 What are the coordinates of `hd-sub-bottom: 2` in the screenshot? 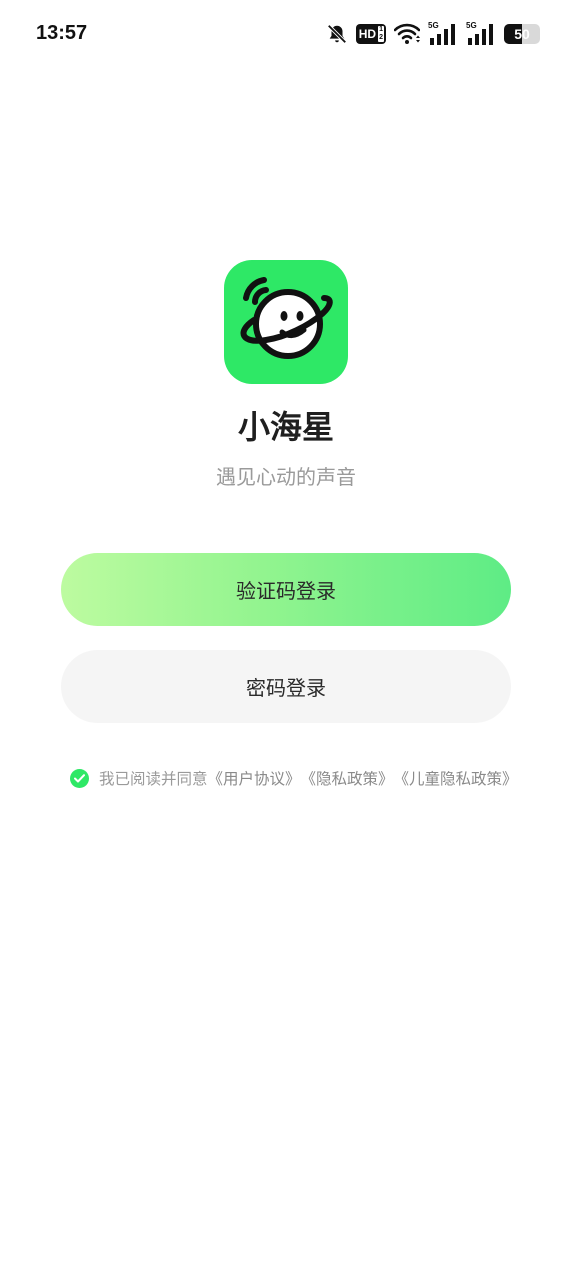 It's located at (381, 37).